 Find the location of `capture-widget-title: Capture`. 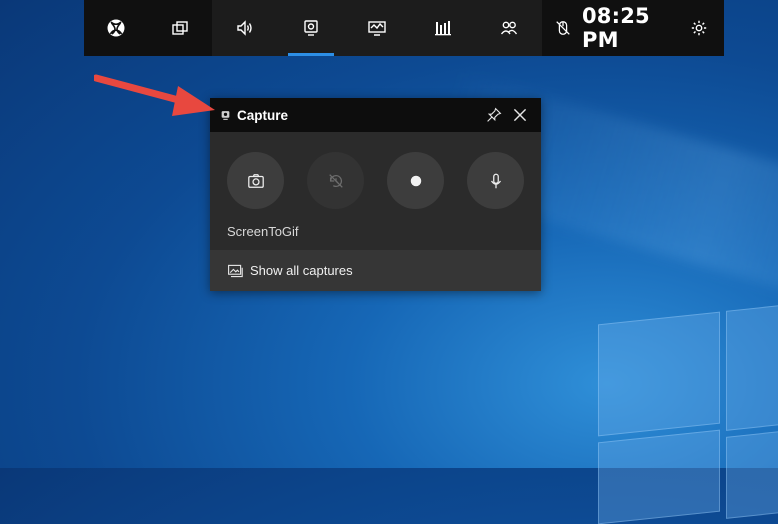

capture-widget-title: Capture is located at coordinates (263, 115).